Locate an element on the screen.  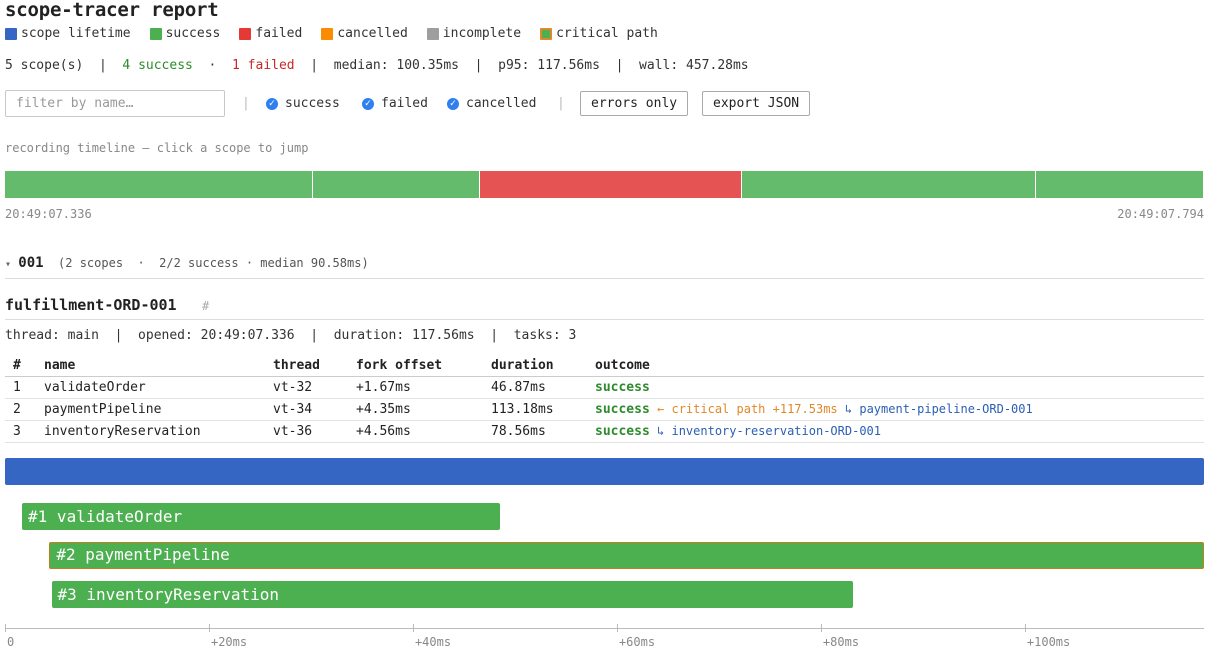
median-stat: median: 100.35ms is located at coordinates (396, 65).